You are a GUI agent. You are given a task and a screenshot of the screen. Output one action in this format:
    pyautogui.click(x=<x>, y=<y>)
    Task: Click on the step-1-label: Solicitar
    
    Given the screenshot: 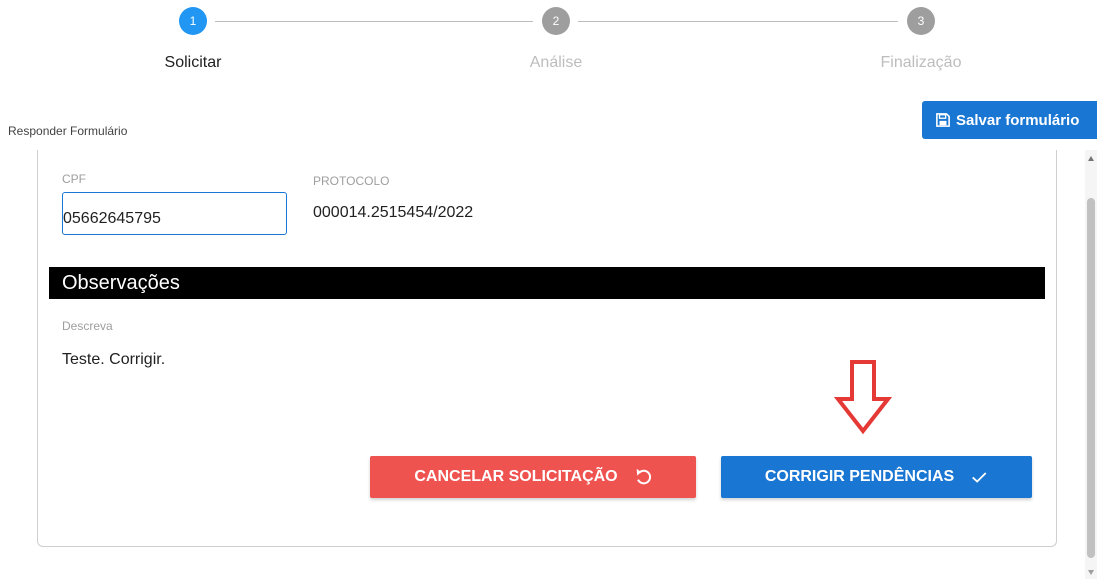 What is the action you would take?
    pyautogui.click(x=193, y=62)
    